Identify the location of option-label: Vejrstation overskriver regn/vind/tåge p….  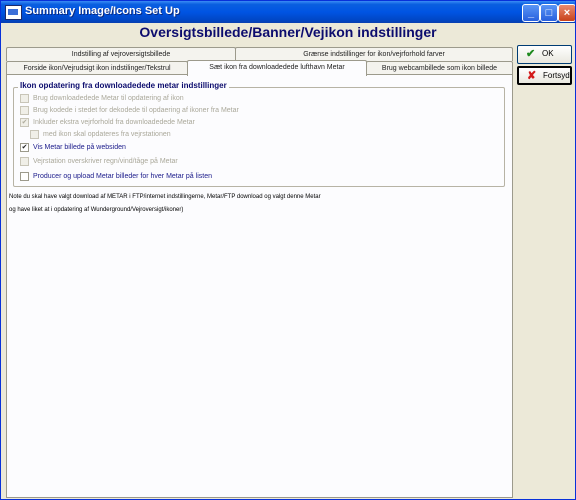
(105, 161).